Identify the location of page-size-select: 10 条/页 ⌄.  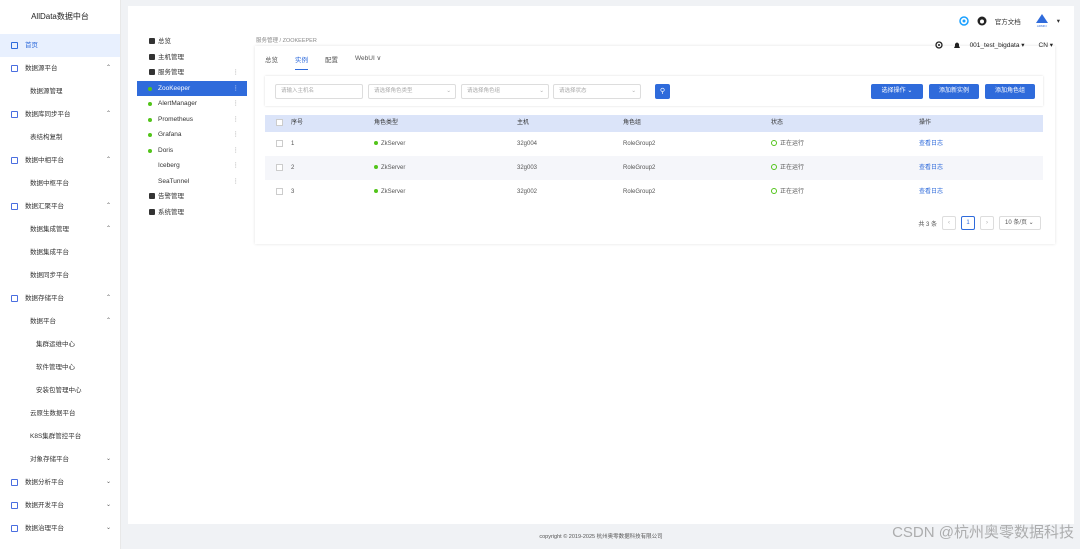
(1020, 223).